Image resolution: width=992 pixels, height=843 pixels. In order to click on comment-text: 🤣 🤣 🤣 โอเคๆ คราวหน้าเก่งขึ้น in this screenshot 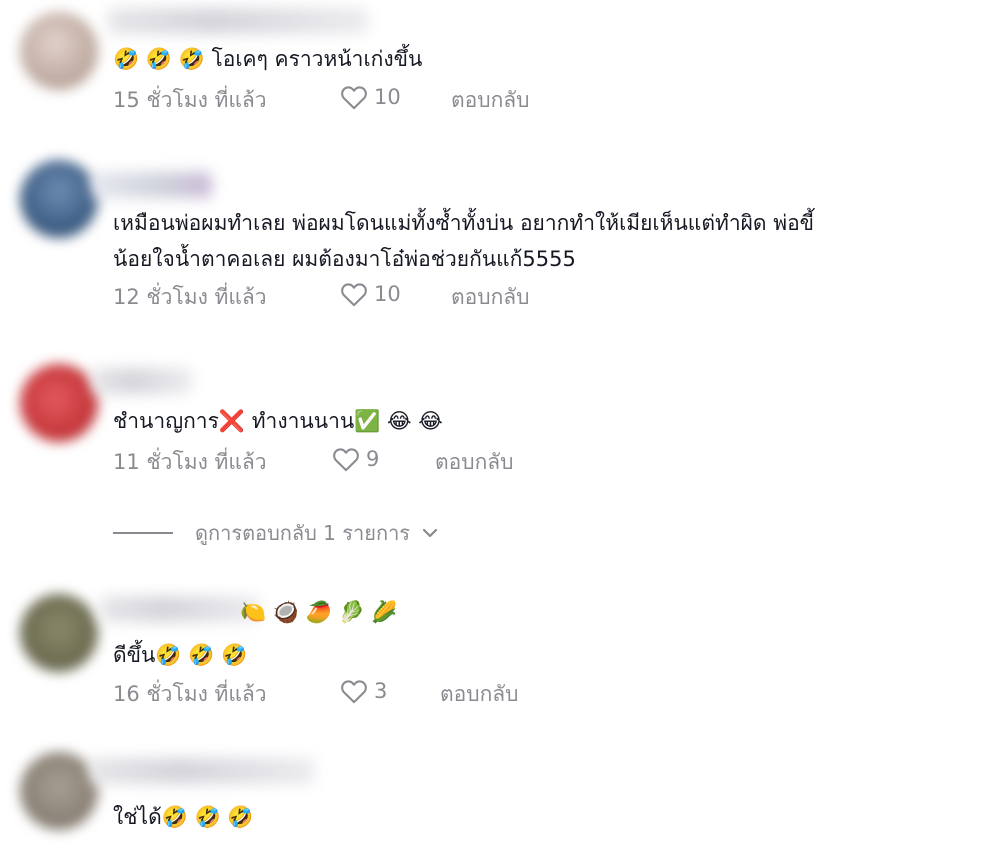, I will do `click(268, 59)`.